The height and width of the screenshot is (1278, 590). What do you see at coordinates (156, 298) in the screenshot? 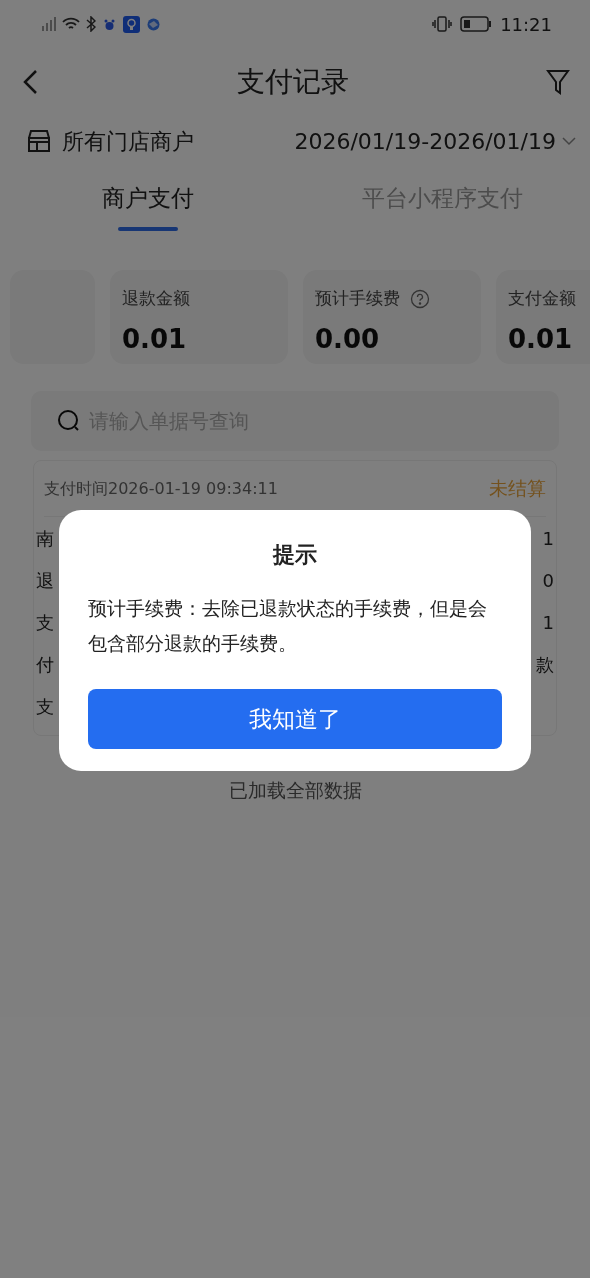
I see `stat-label: 退款金额` at bounding box center [156, 298].